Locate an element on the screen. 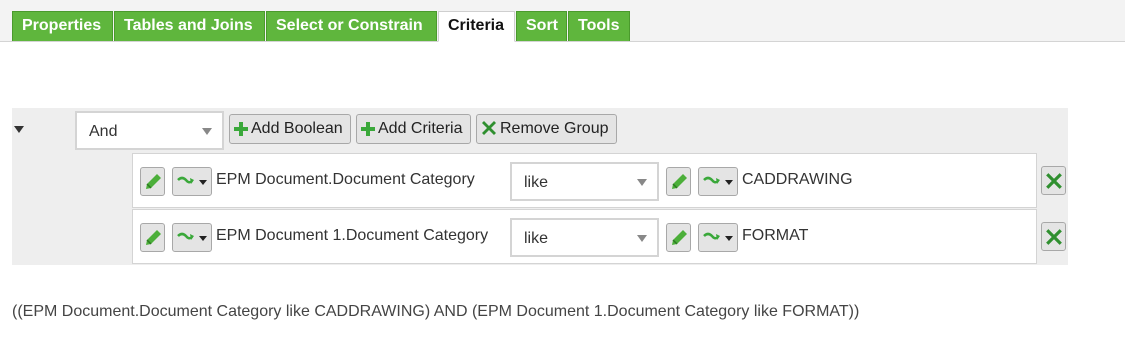 Image resolution: width=1125 pixels, height=347 pixels. add-criteria-button: Add Criteria is located at coordinates (413, 129).